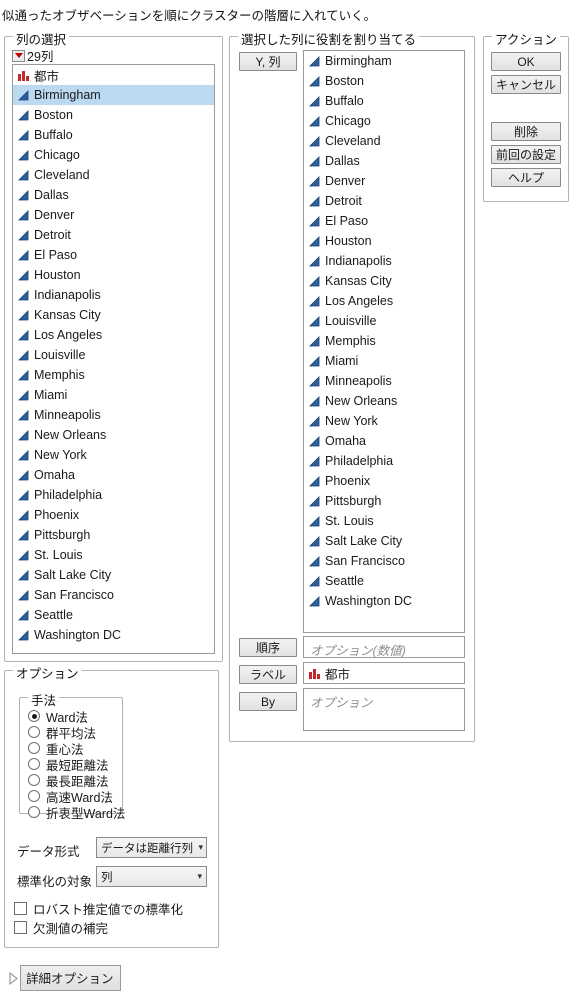 This screenshot has height=993, width=573. Describe the element at coordinates (384, 361) in the screenshot. I see `y-list-item: Miami` at that location.